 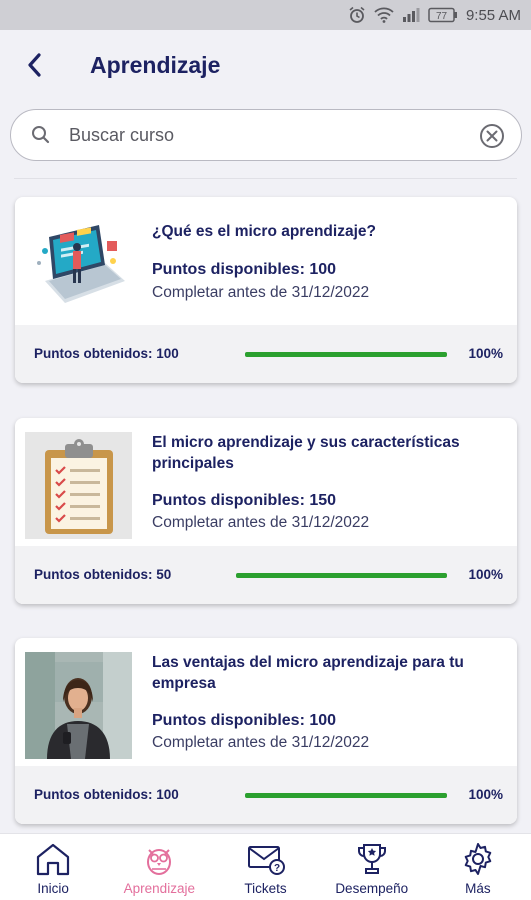 I want to click on close-circle-icon, so click(x=492, y=136).